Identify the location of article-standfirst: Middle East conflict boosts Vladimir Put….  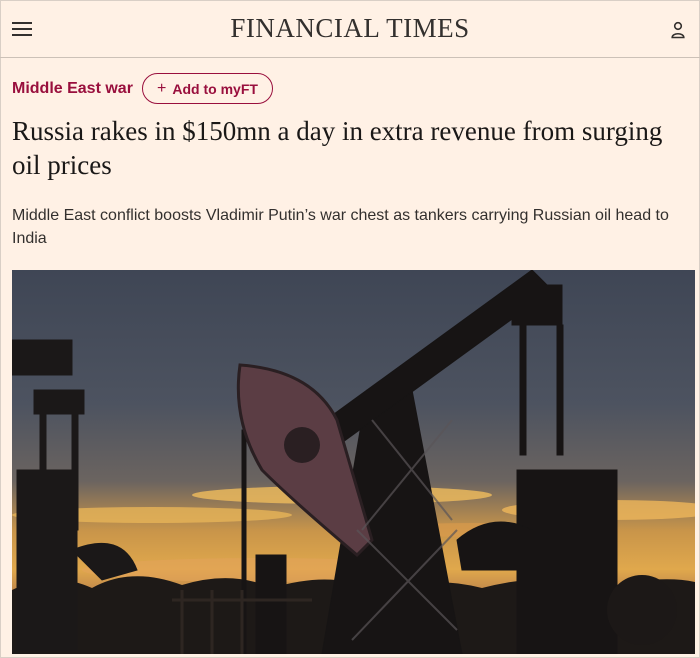
(340, 227).